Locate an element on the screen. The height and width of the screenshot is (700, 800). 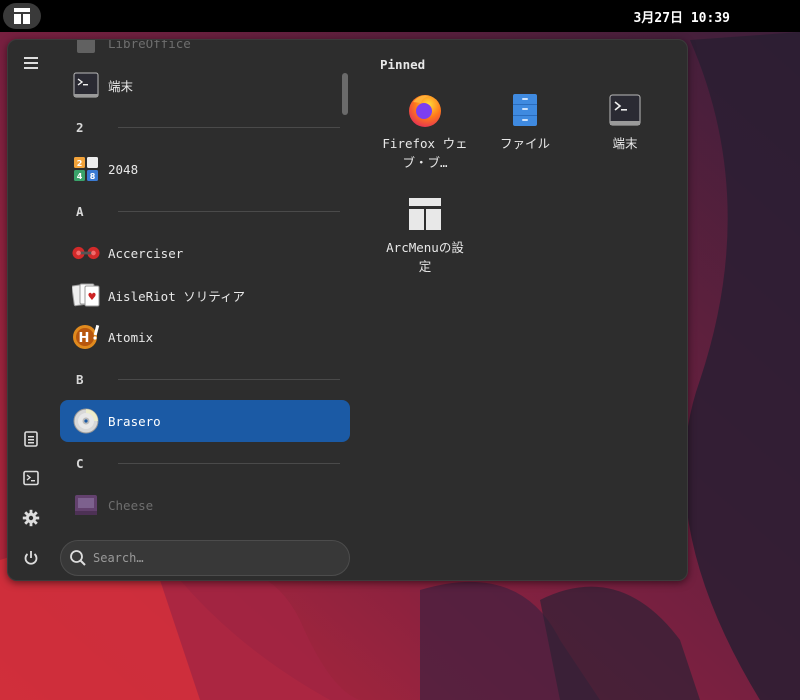
accerciser-icon is located at coordinates (86, 253).